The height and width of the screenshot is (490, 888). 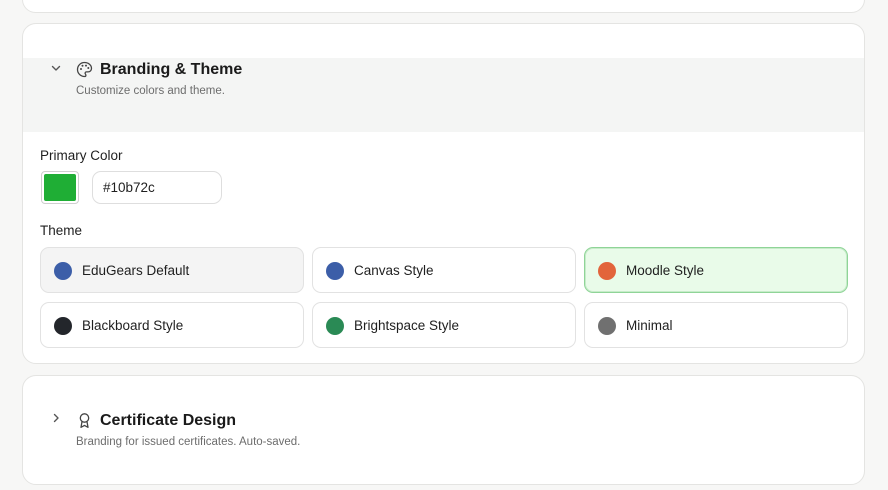 I want to click on primary-color-hex-input, so click(x=157, y=187).